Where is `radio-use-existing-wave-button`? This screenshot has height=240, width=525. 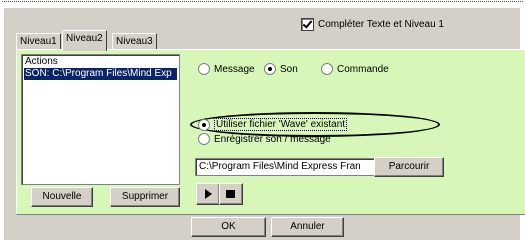 radio-use-existing-wave-button is located at coordinates (204, 124).